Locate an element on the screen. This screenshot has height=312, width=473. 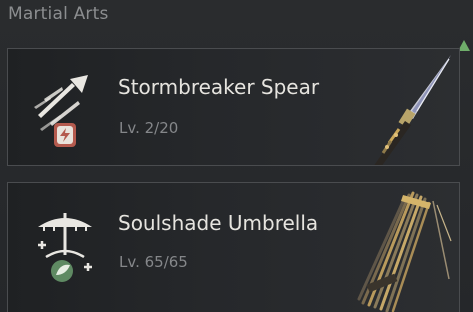
leaf-badge-icon is located at coordinates (62, 271).